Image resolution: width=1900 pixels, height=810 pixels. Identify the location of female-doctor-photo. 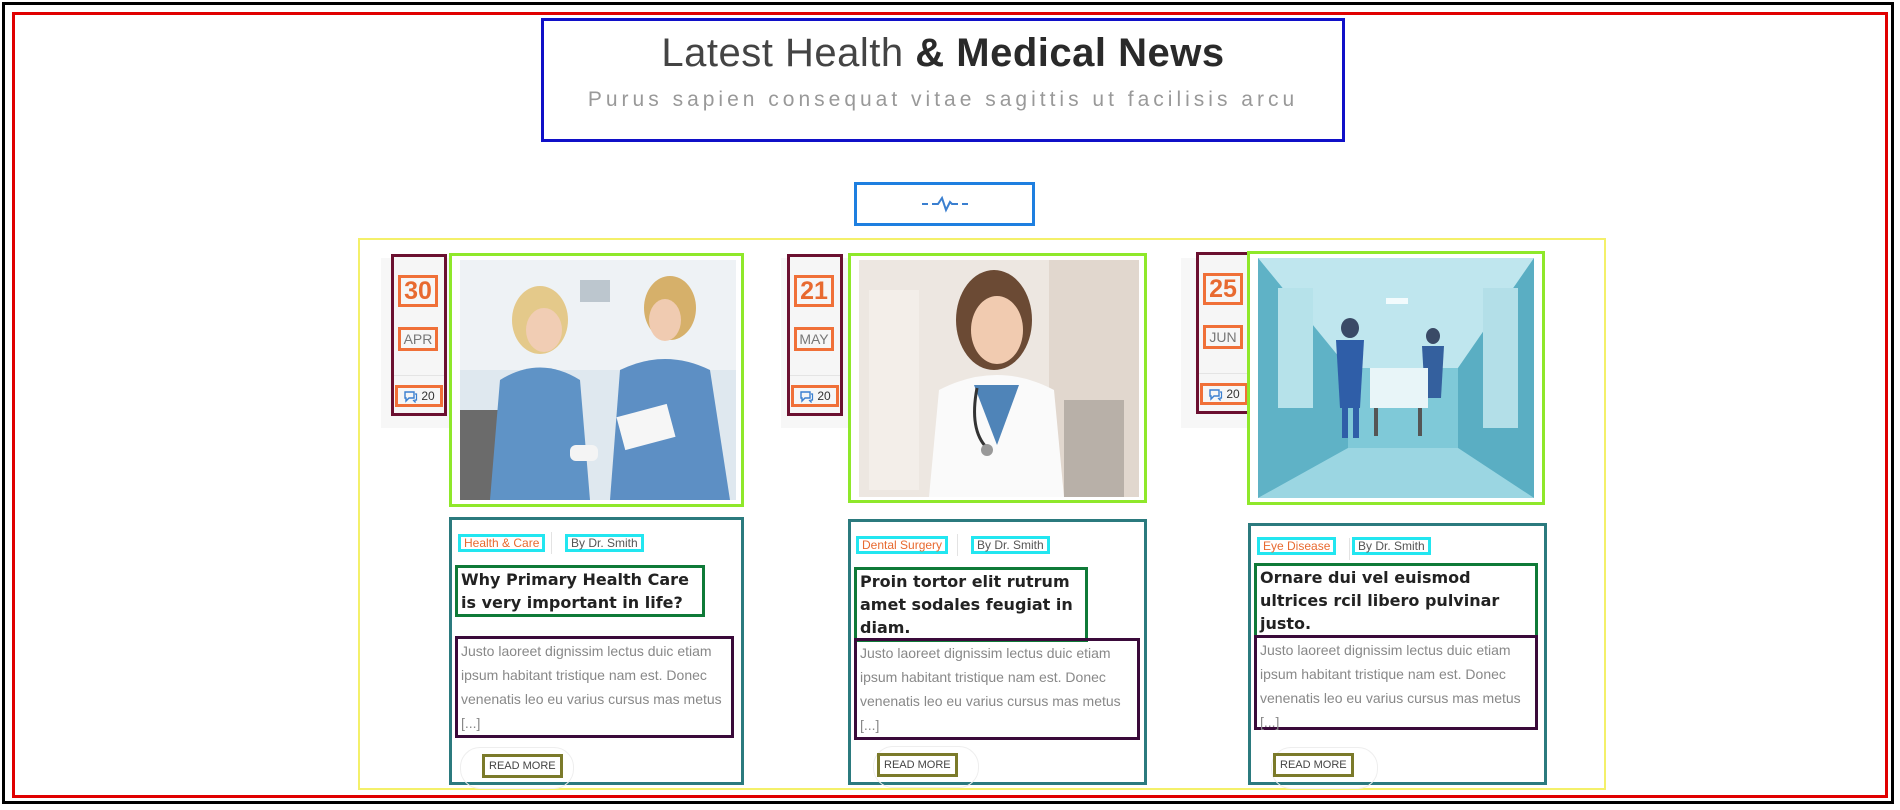
(999, 378).